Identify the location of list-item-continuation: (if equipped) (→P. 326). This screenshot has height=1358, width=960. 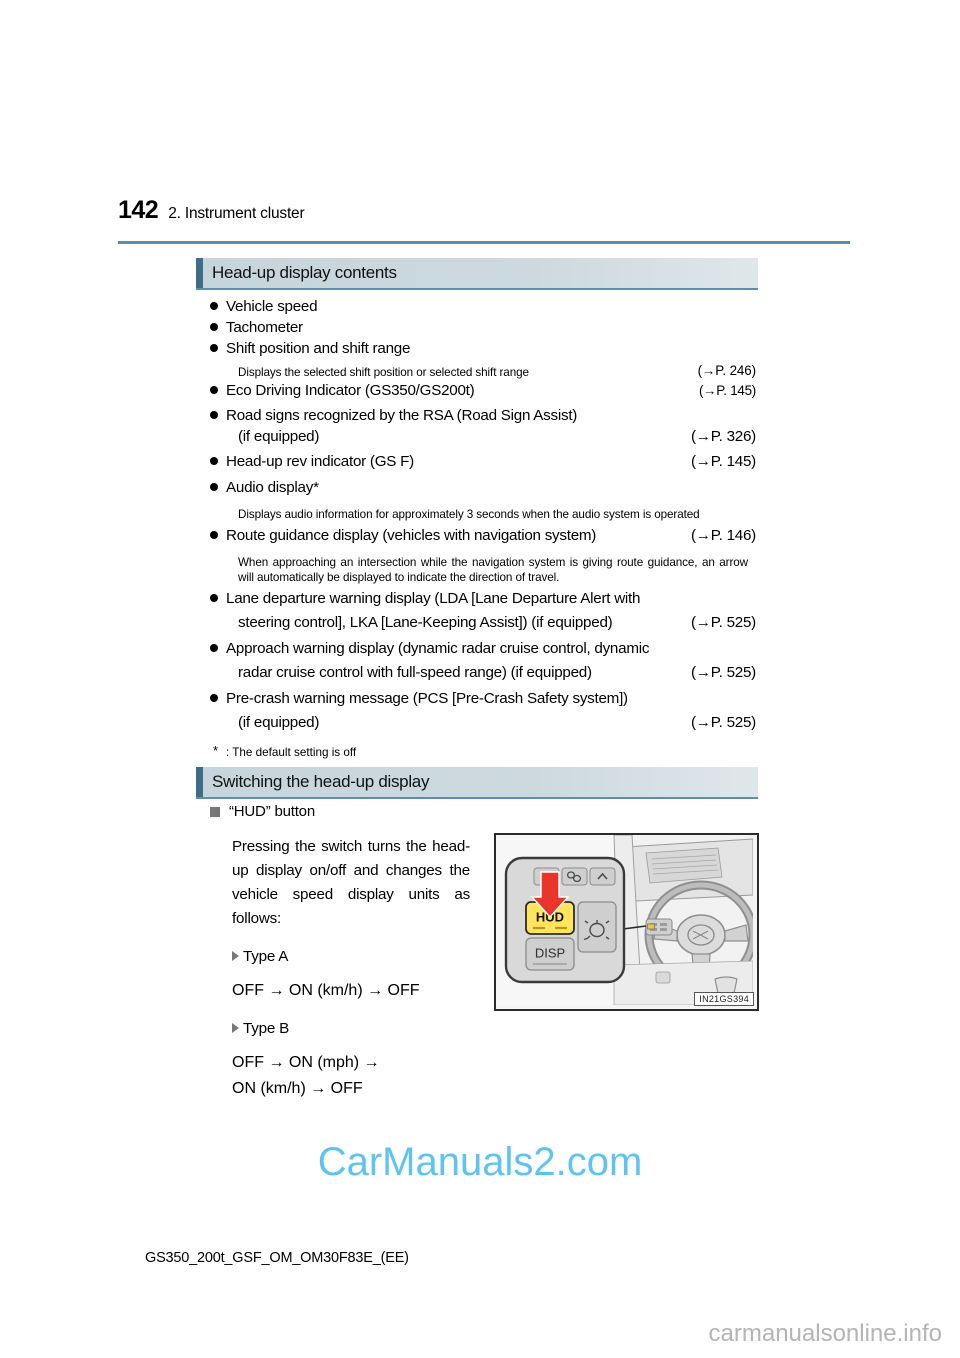
(479, 436).